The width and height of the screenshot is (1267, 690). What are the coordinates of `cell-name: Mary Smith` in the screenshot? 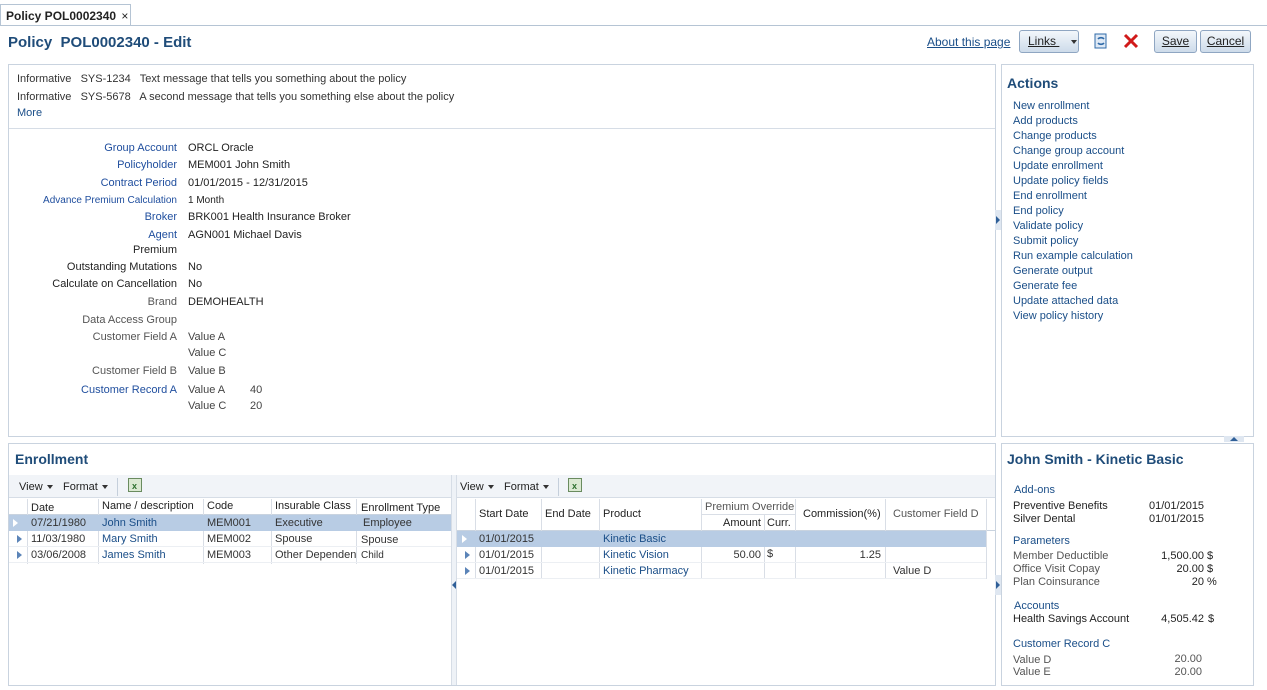 It's located at (130, 539).